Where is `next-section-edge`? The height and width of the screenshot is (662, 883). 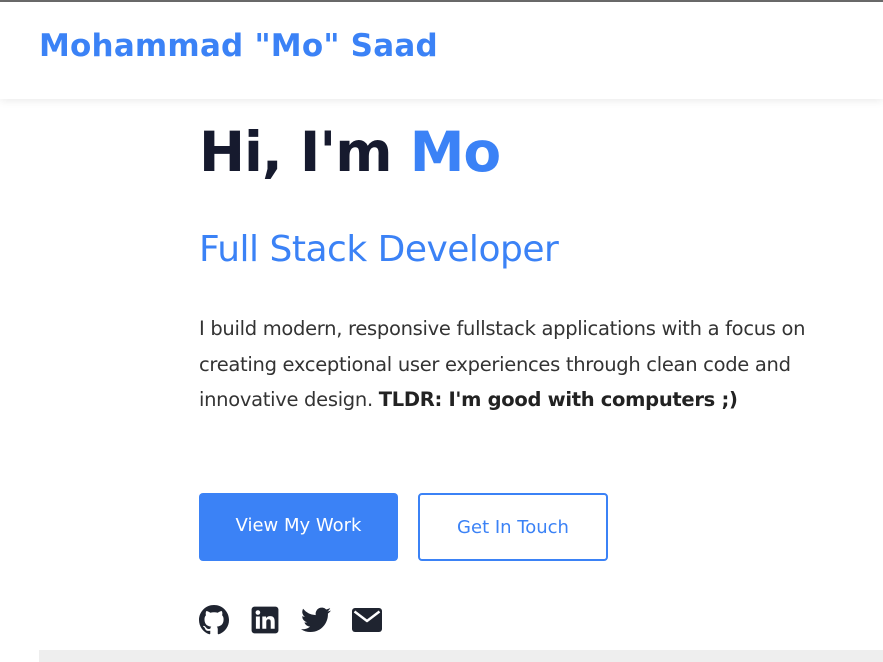 next-section-edge is located at coordinates (461, 656).